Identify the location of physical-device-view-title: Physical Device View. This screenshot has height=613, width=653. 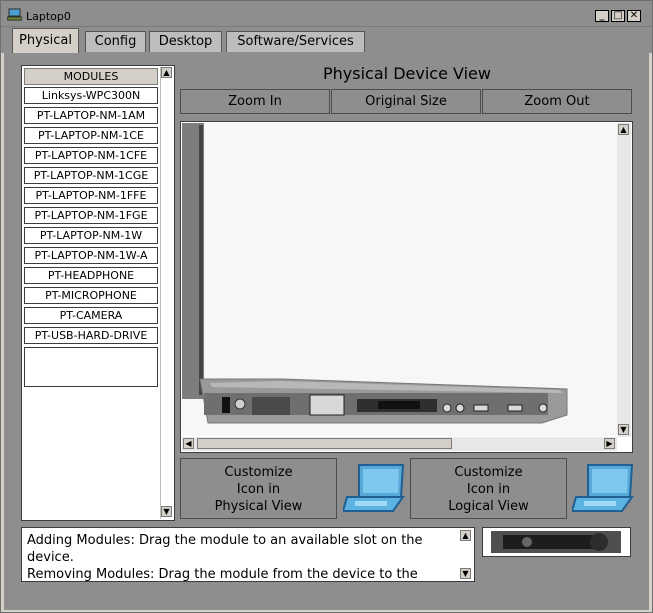
(407, 73).